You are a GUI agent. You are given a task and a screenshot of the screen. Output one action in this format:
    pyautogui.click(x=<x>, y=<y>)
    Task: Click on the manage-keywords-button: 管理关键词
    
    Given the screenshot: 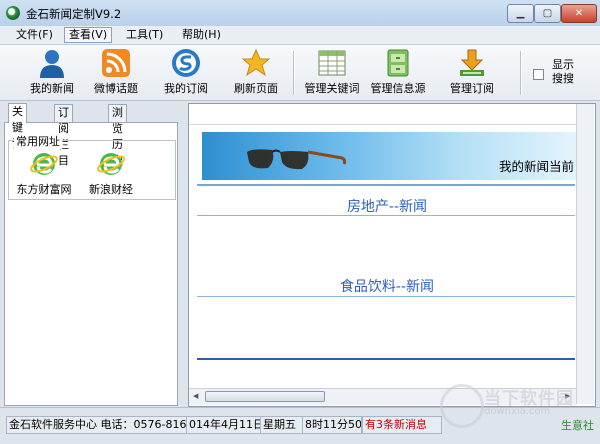 What is the action you would take?
    pyautogui.click(x=332, y=73)
    